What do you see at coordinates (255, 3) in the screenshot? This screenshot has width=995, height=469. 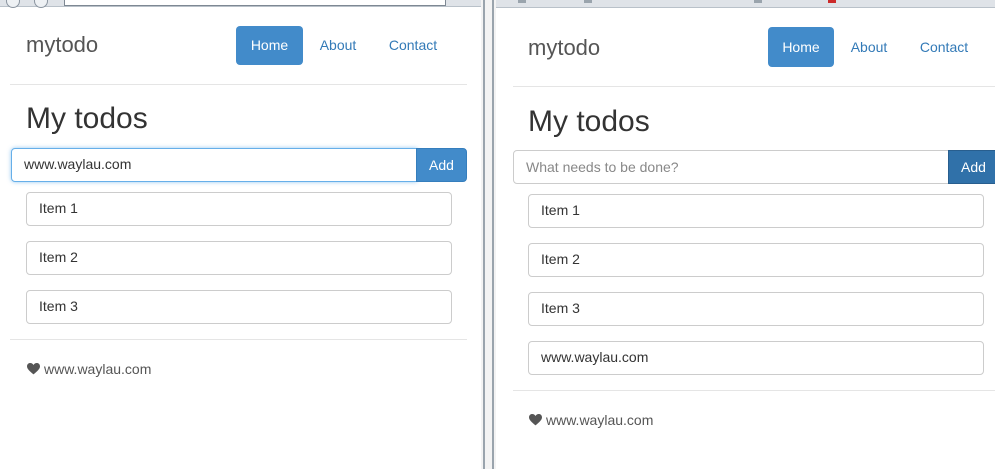 I see `address-bar` at bounding box center [255, 3].